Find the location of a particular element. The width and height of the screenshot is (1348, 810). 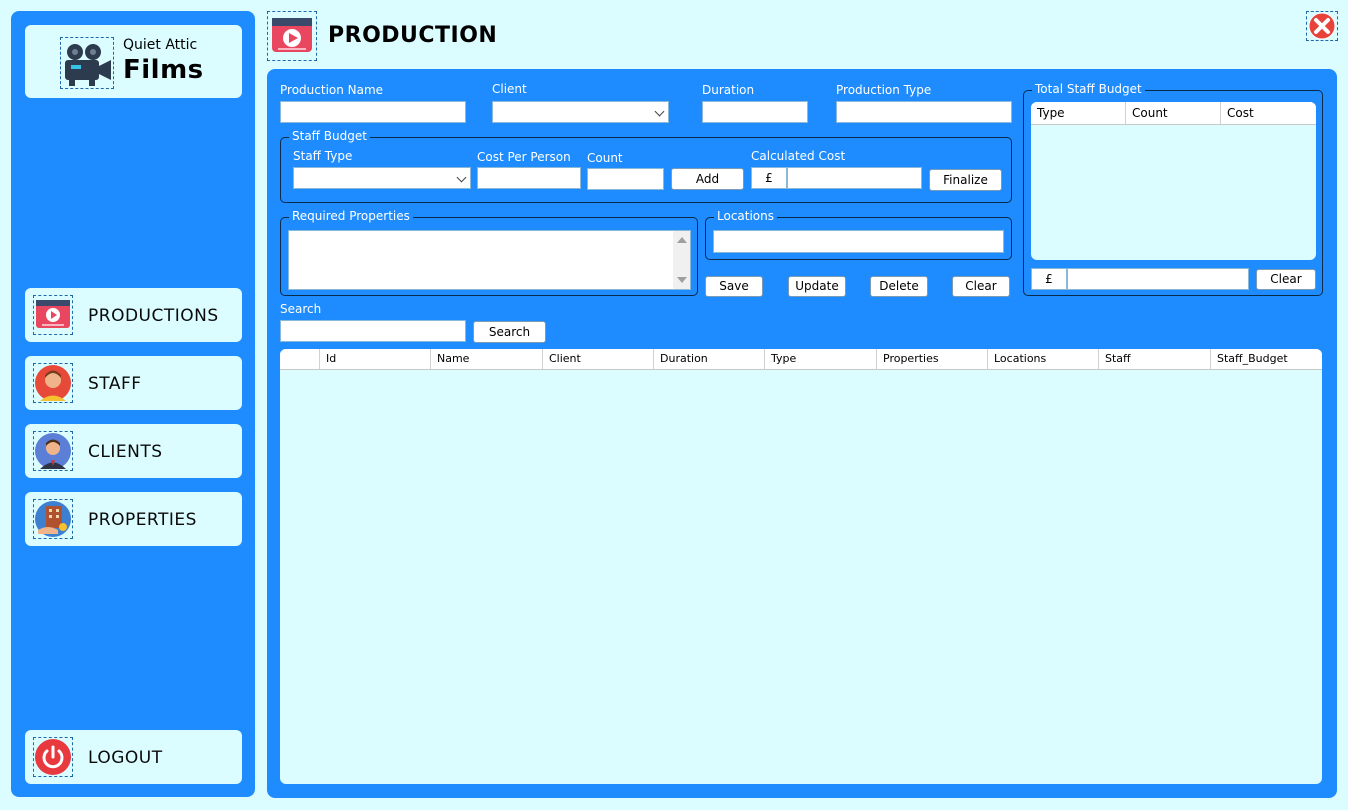

locations-group: Locations is located at coordinates (858, 234).